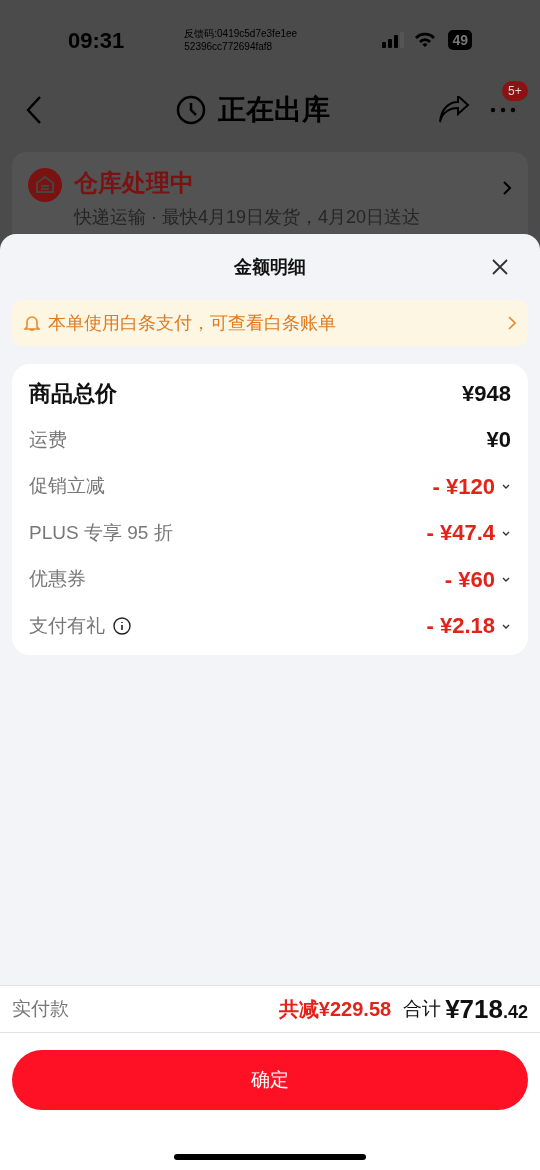  Describe the element at coordinates (67, 486) in the screenshot. I see `price-label: 促销立减` at that location.